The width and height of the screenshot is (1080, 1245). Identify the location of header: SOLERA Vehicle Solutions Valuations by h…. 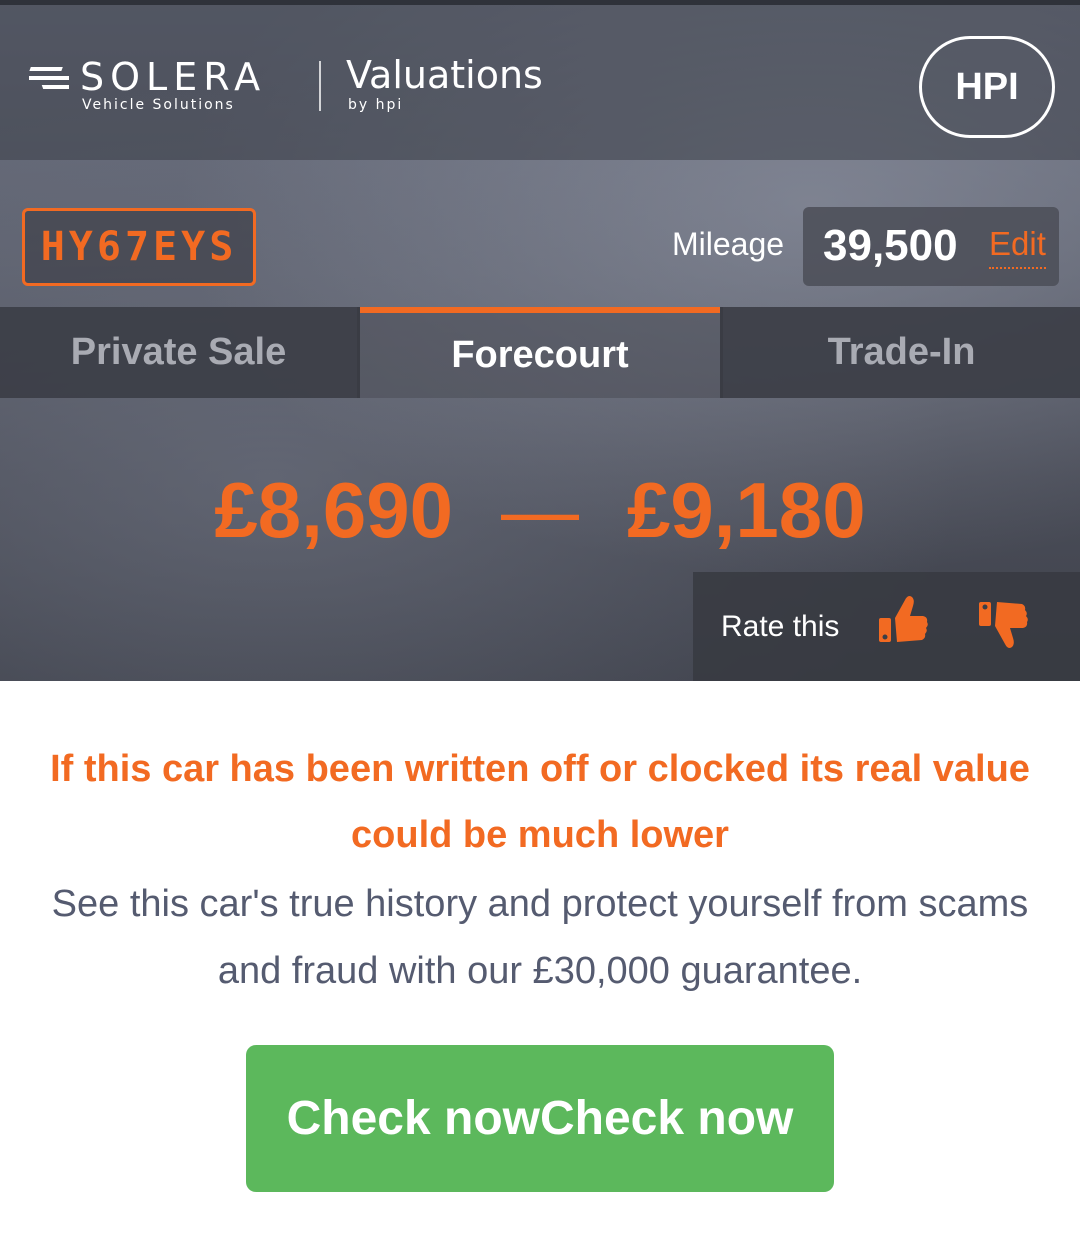
(540, 82).